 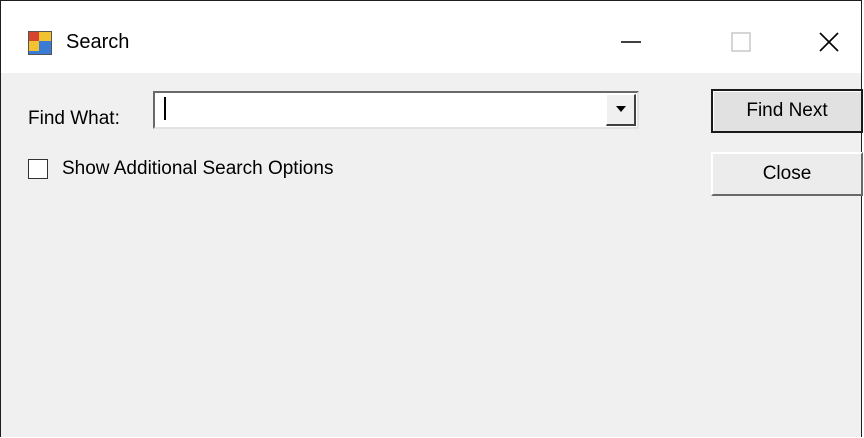 I want to click on find-what-combobox, so click(x=396, y=110).